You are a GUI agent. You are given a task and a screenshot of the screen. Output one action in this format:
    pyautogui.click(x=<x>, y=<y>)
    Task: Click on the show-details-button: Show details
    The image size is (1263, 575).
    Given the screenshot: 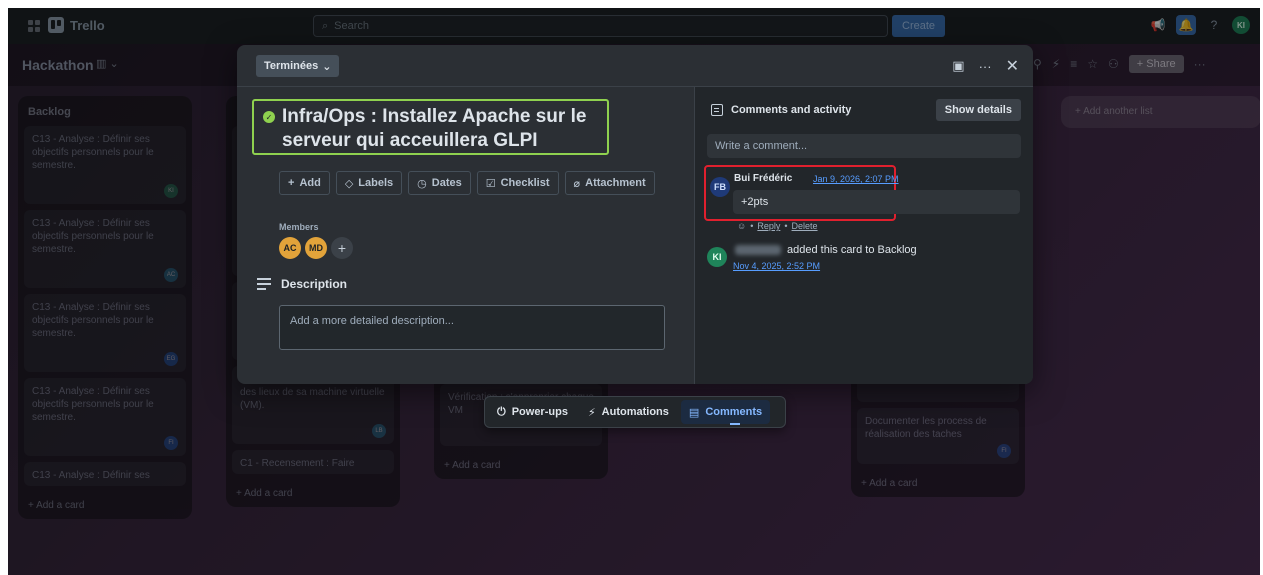 What is the action you would take?
    pyautogui.click(x=978, y=110)
    